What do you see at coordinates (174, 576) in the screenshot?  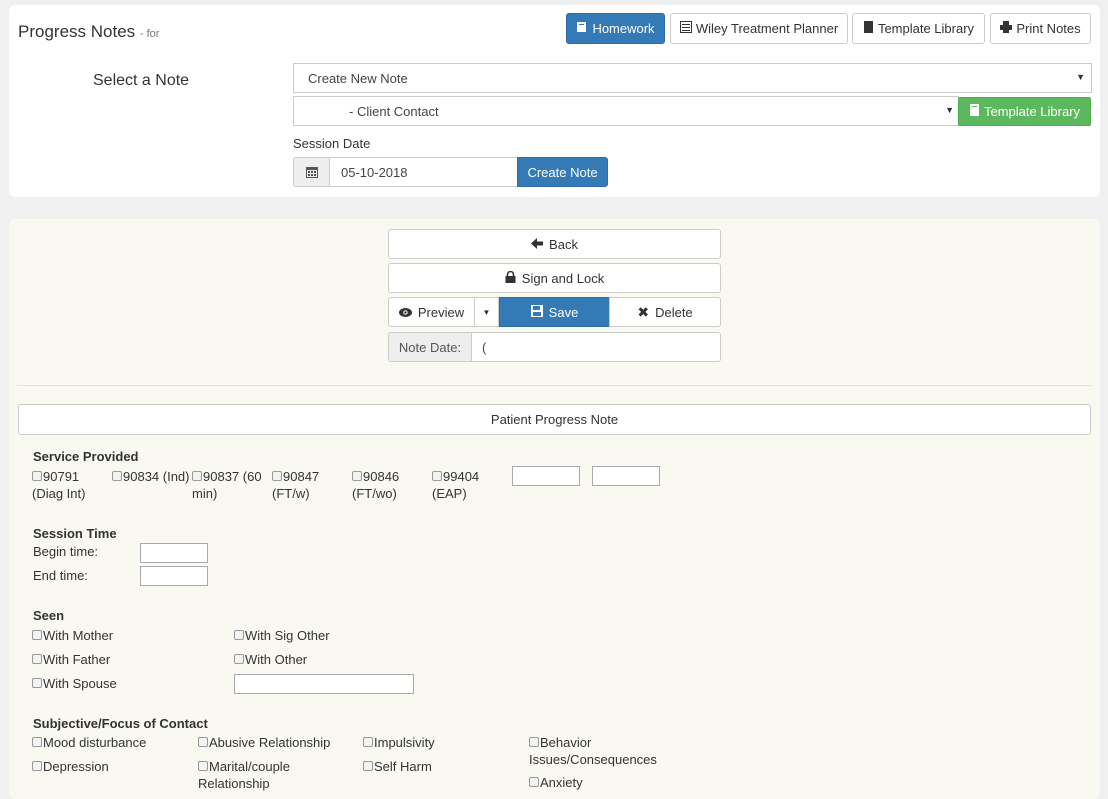 I see `end-time-input` at bounding box center [174, 576].